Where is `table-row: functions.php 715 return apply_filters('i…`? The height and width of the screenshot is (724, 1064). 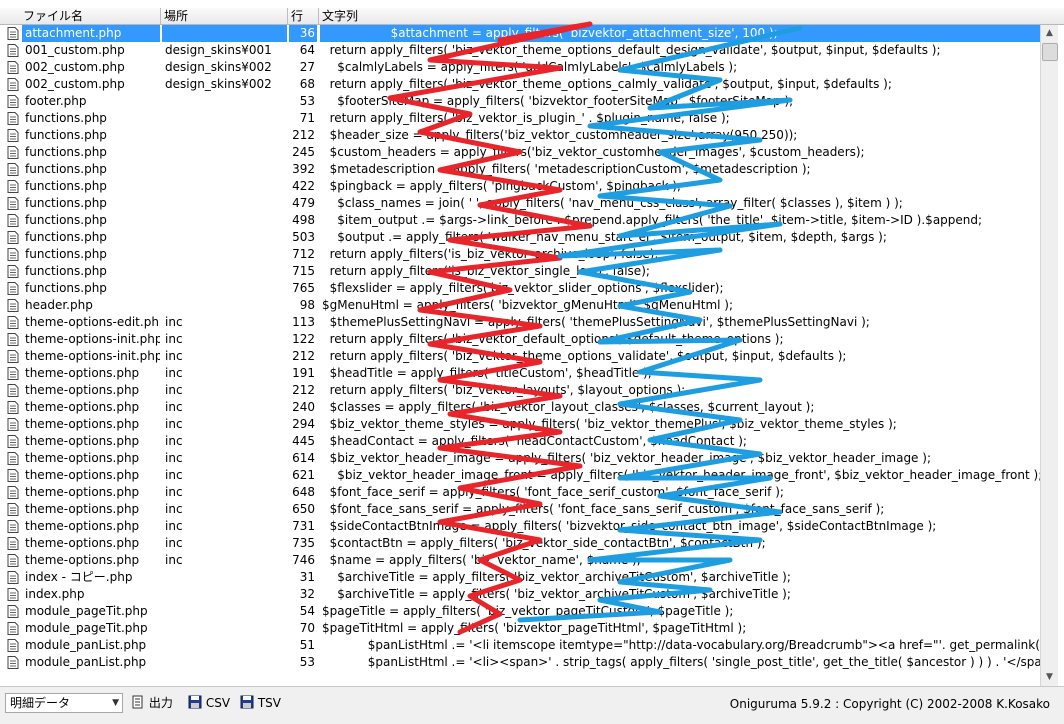
table-row: functions.php 715 return apply_filters('i… is located at coordinates (520, 271).